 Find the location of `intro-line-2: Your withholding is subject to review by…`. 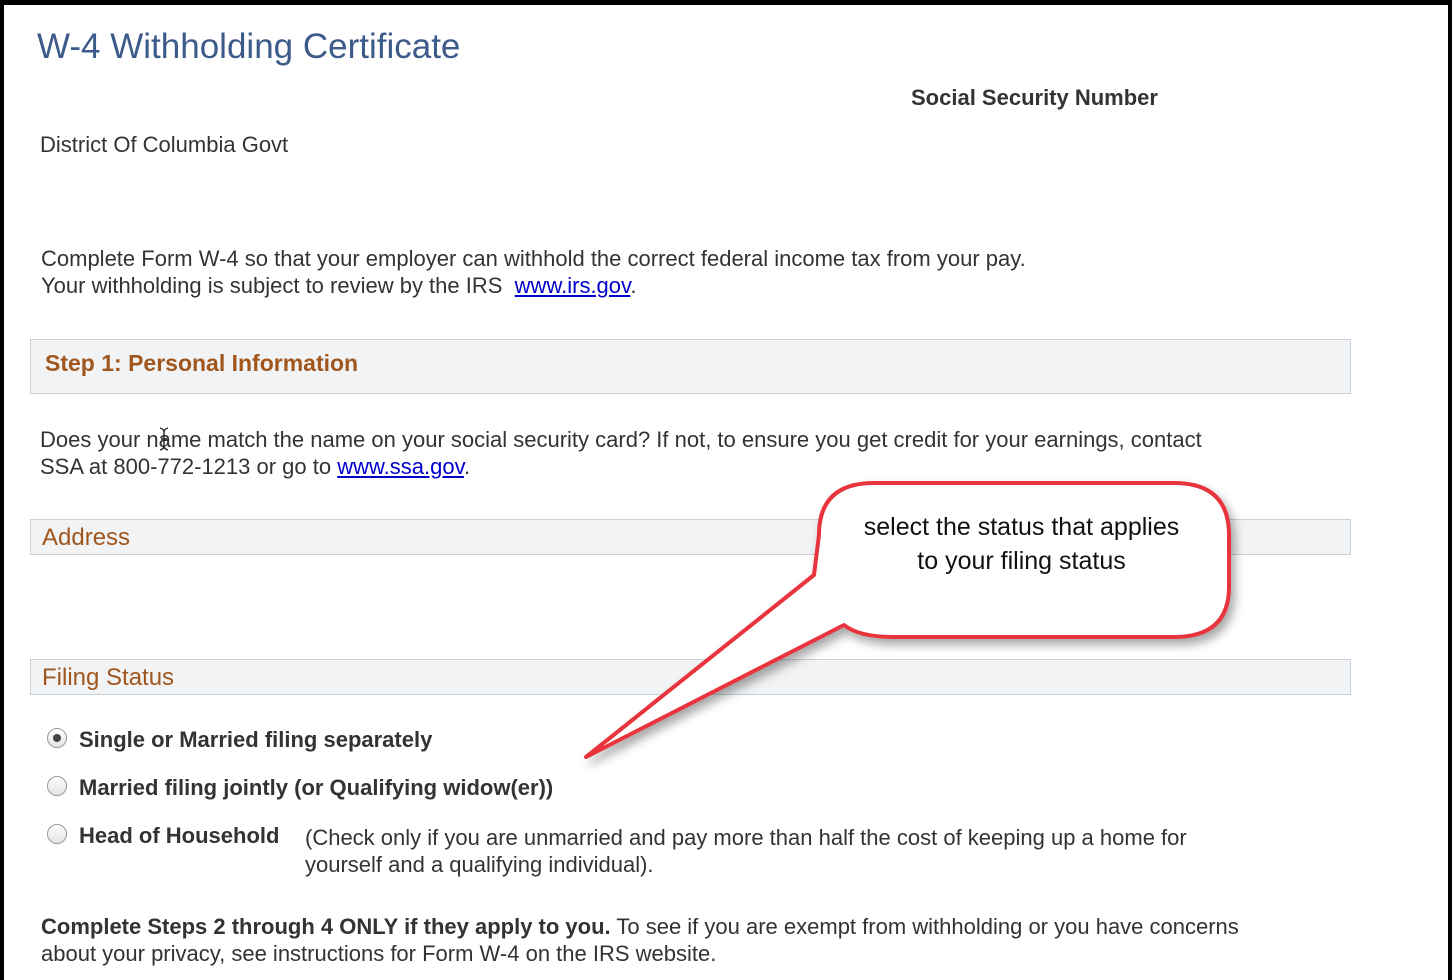

intro-line-2: Your withholding is subject to review by… is located at coordinates (533, 285).